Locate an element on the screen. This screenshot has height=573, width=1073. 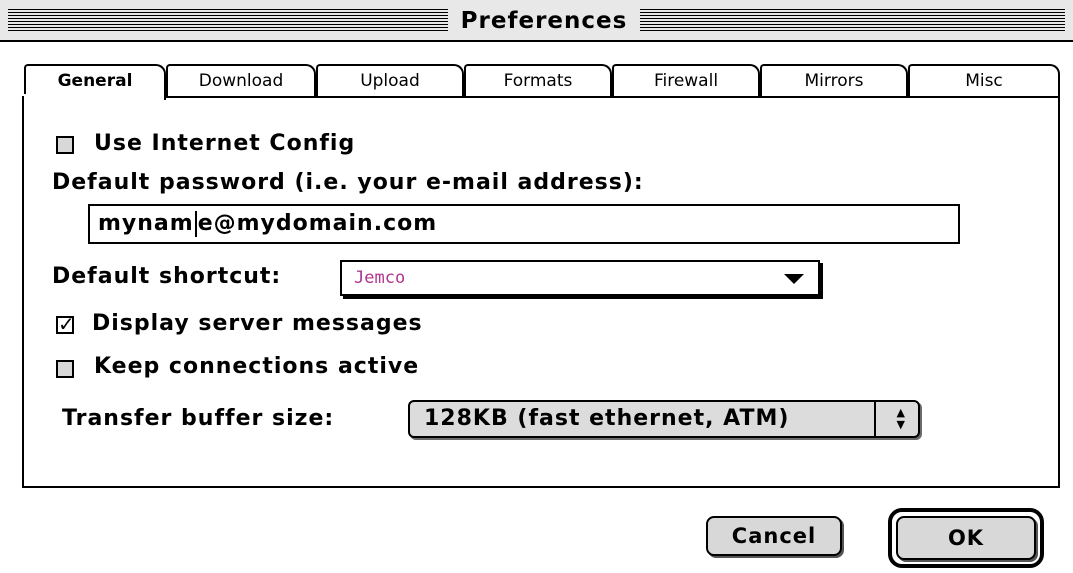
keep-connections-active-label: Keep connections active is located at coordinates (257, 366).